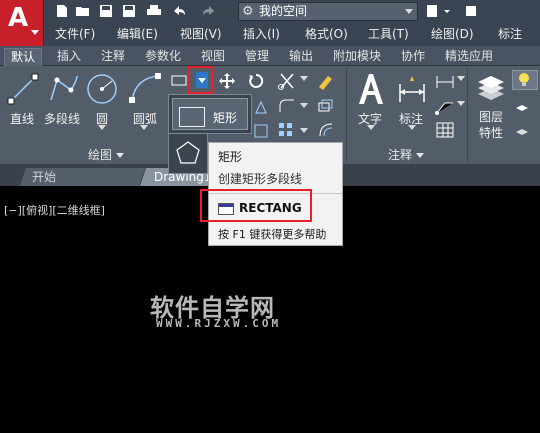 This screenshot has width=540, height=433. What do you see at coordinates (178, 11) in the screenshot?
I see `undo-icon` at bounding box center [178, 11].